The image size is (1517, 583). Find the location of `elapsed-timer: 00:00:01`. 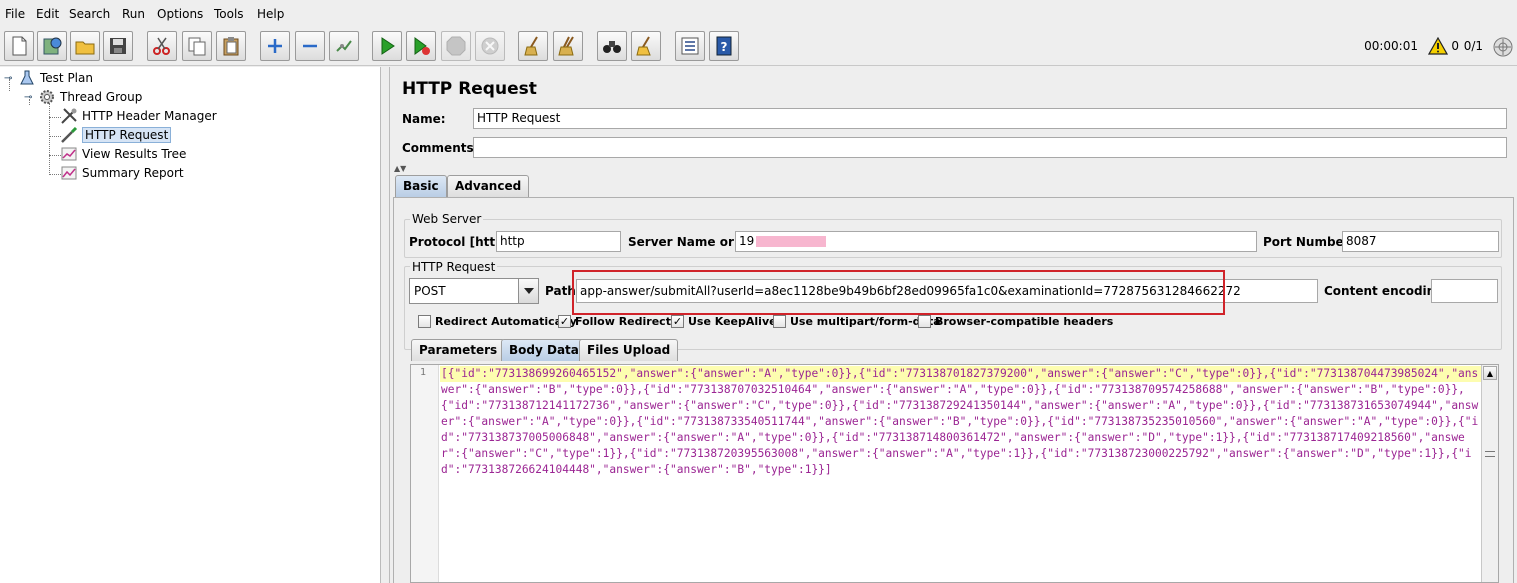

elapsed-timer: 00:00:01 is located at coordinates (1391, 46).